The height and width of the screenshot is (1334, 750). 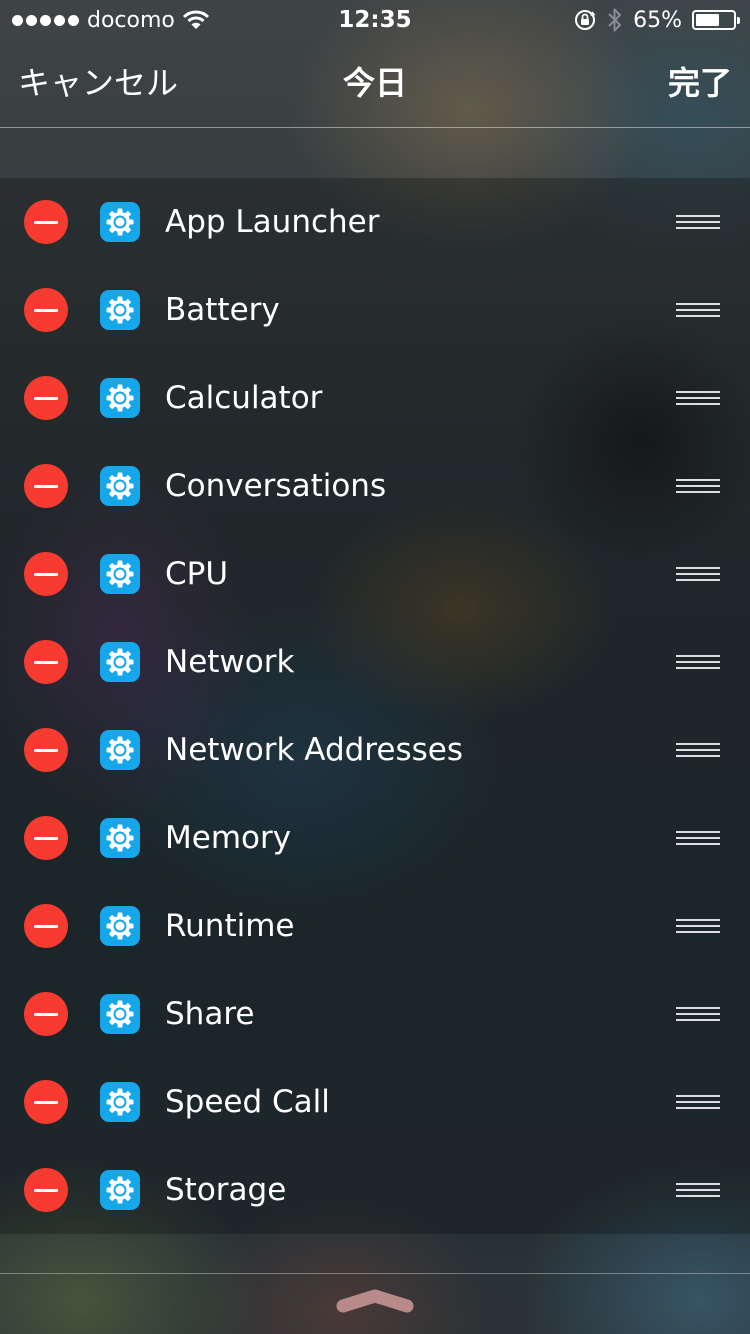 What do you see at coordinates (375, 1190) in the screenshot?
I see `widget-row: Storage` at bounding box center [375, 1190].